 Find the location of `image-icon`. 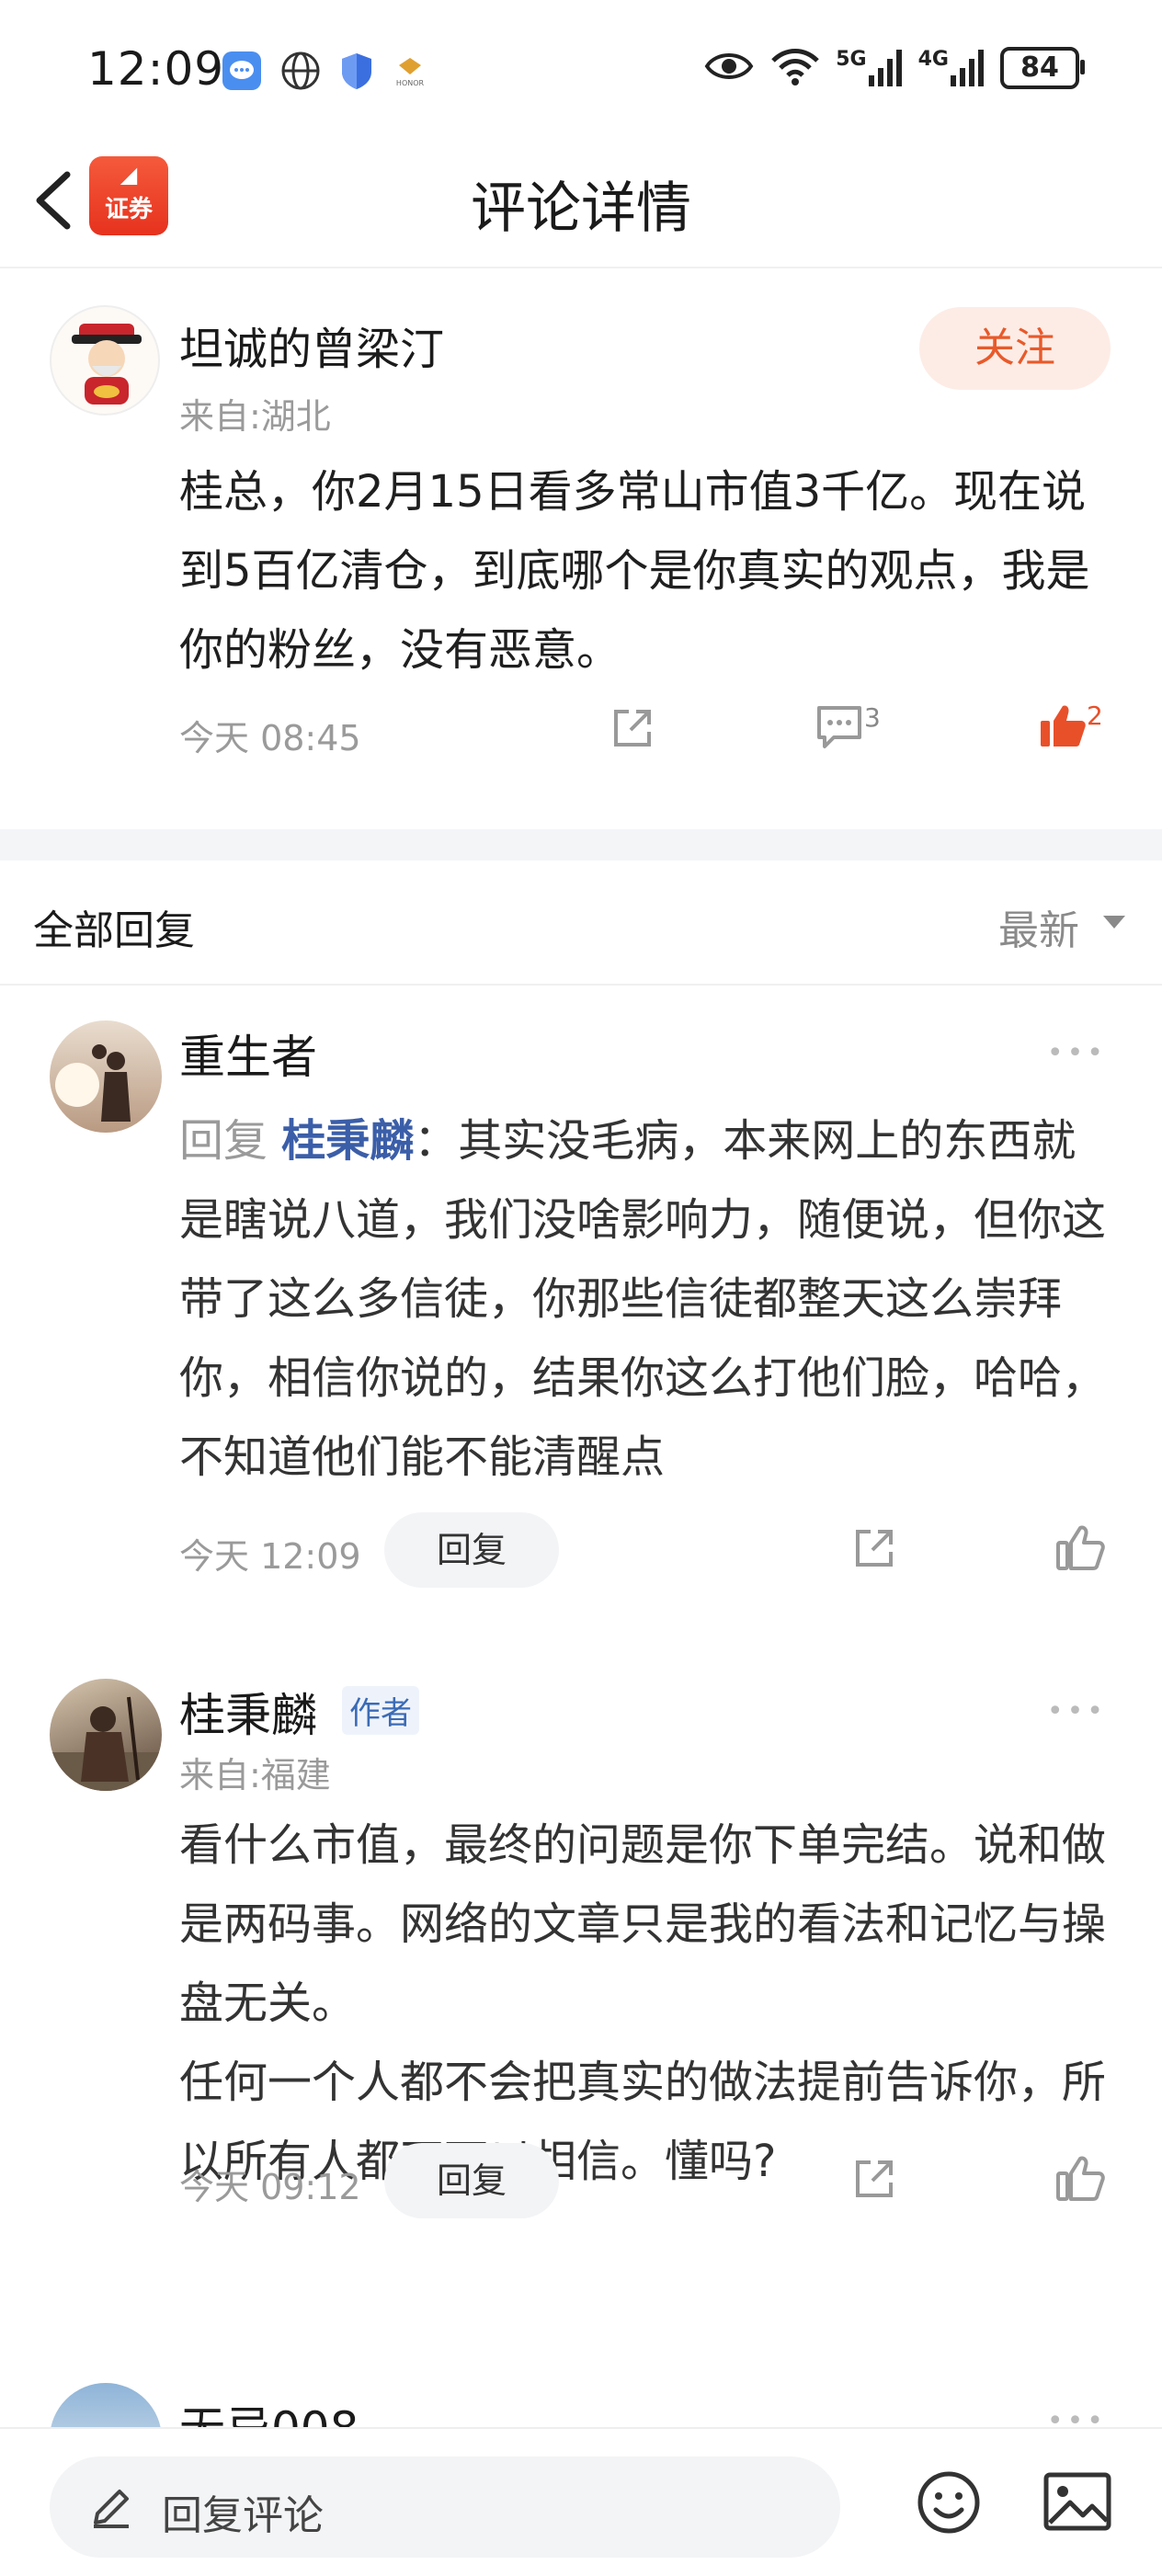

image-icon is located at coordinates (1077, 2501).